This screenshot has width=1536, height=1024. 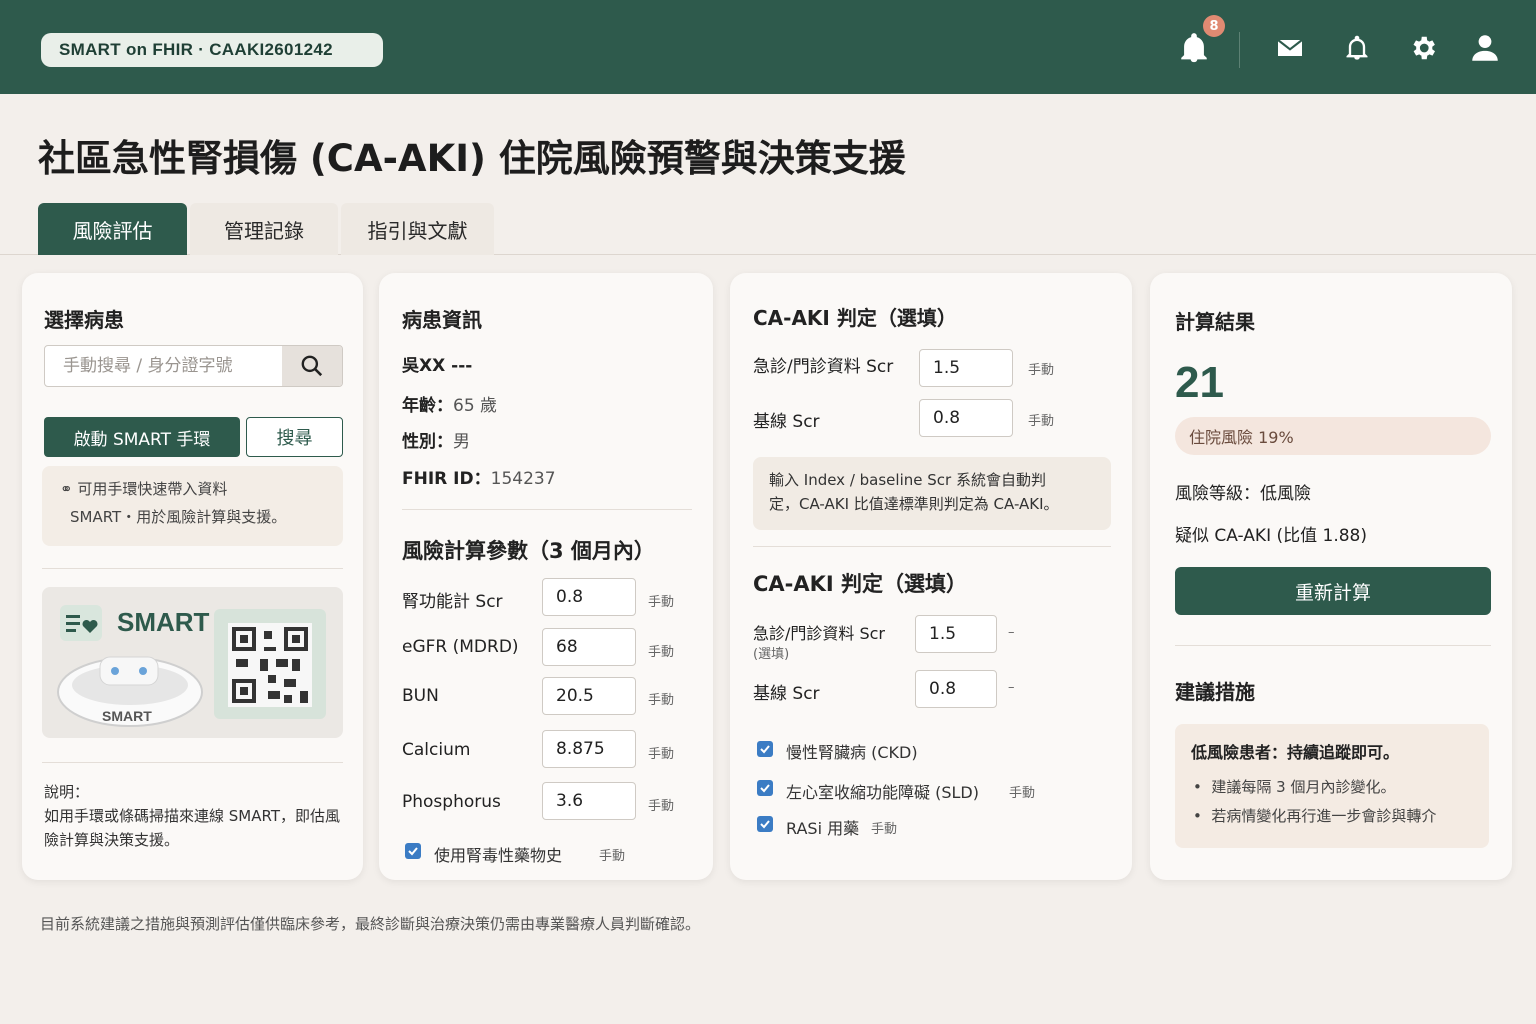 I want to click on smart-info-line1: ⚭ 可用手環快速帶入資料, so click(x=144, y=489).